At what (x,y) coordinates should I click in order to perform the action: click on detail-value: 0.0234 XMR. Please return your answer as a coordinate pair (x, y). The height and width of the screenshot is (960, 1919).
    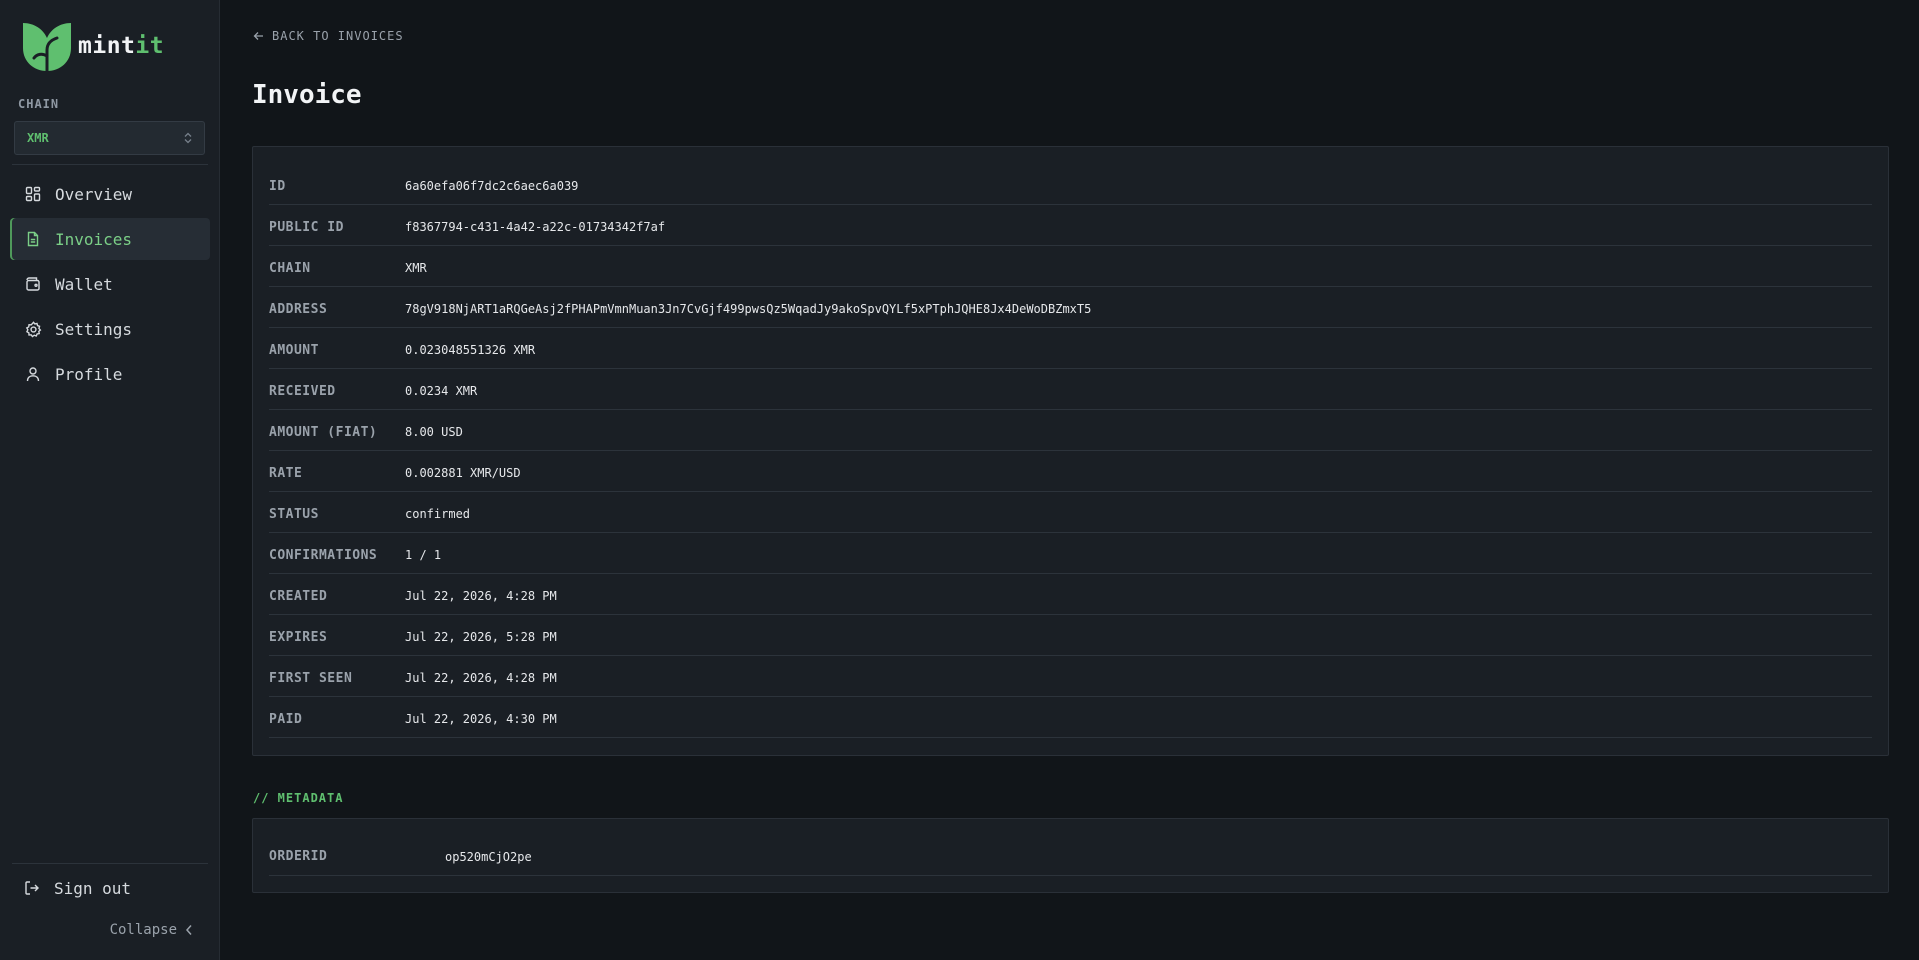
    Looking at the image, I should click on (441, 390).